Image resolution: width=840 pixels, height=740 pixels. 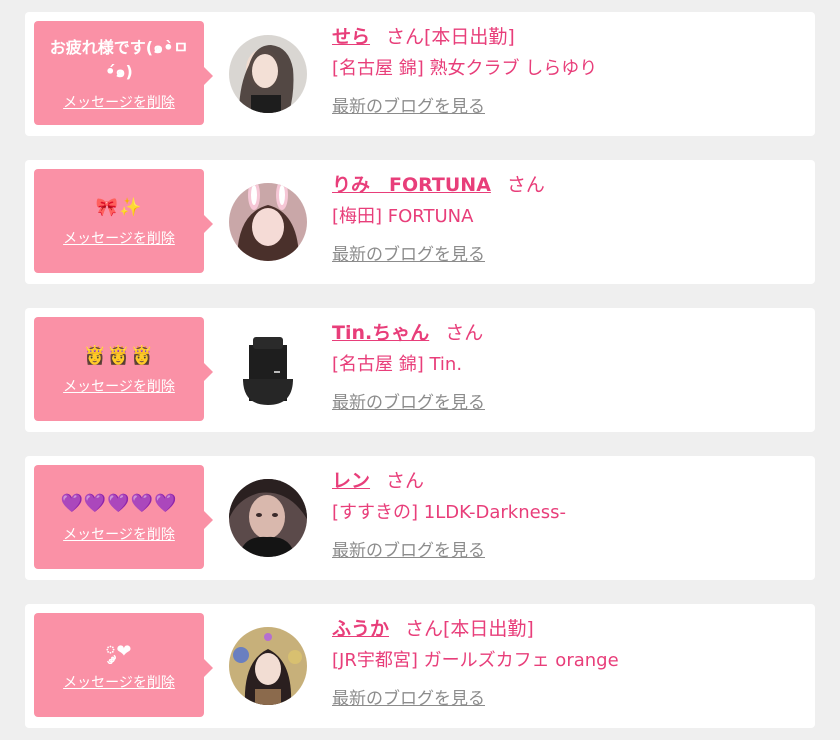 What do you see at coordinates (411, 185) in the screenshot?
I see `cast-name-link: りみ FORTUNA` at bounding box center [411, 185].